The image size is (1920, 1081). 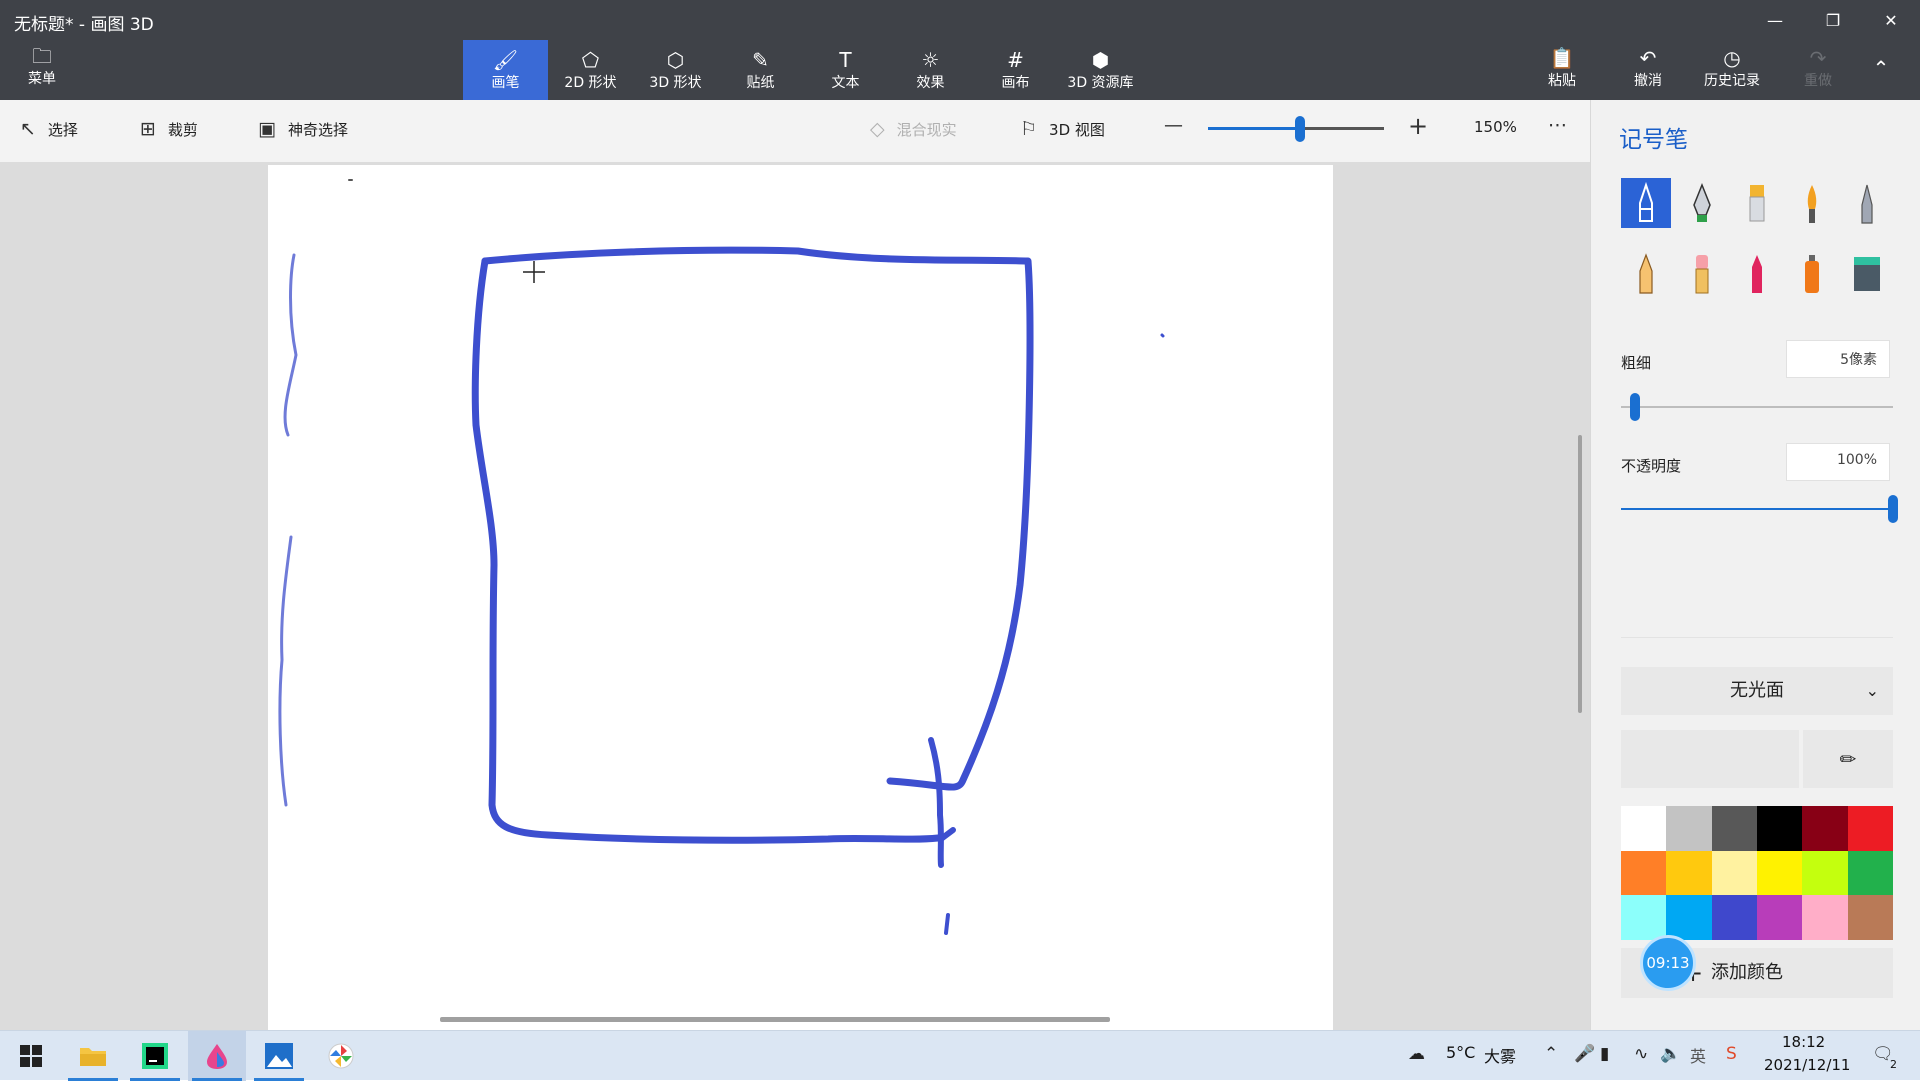 What do you see at coordinates (1460, 1052) in the screenshot?
I see `weather-temp: 5°C` at bounding box center [1460, 1052].